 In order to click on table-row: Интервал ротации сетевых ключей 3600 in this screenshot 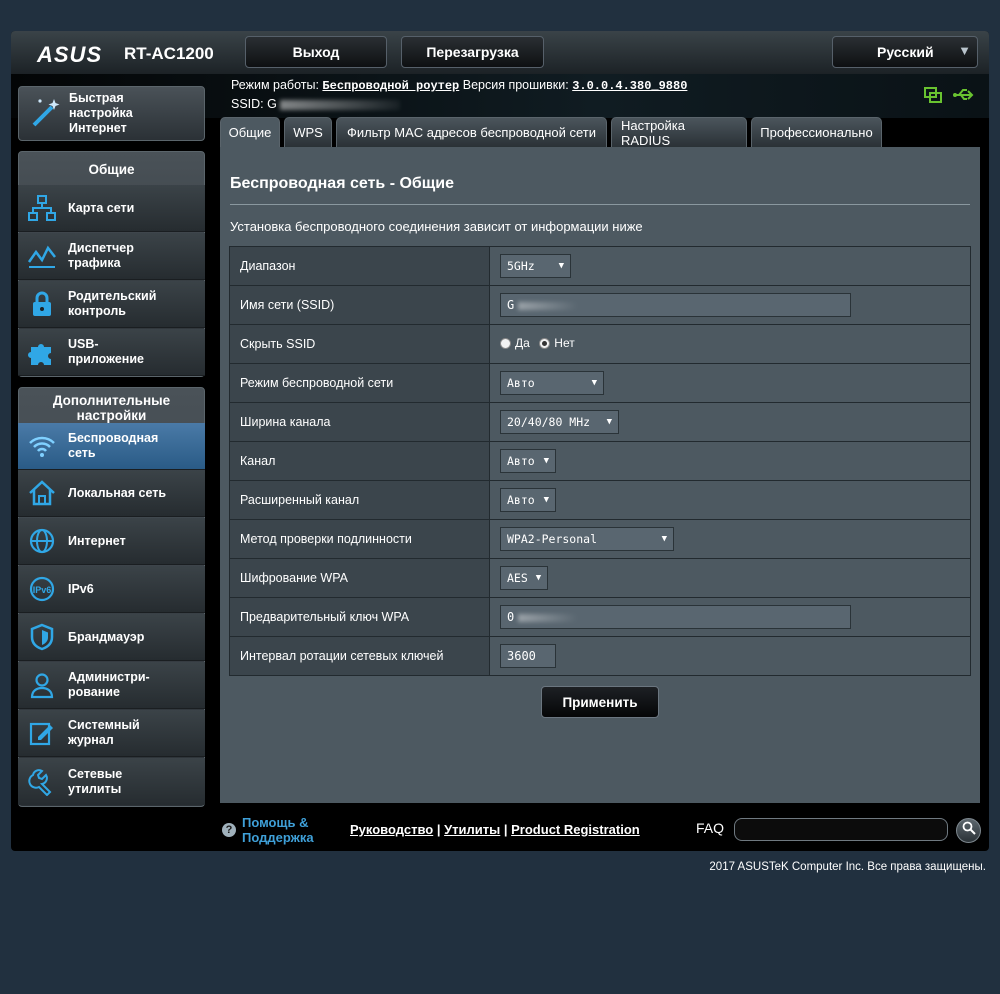, I will do `click(600, 656)`.